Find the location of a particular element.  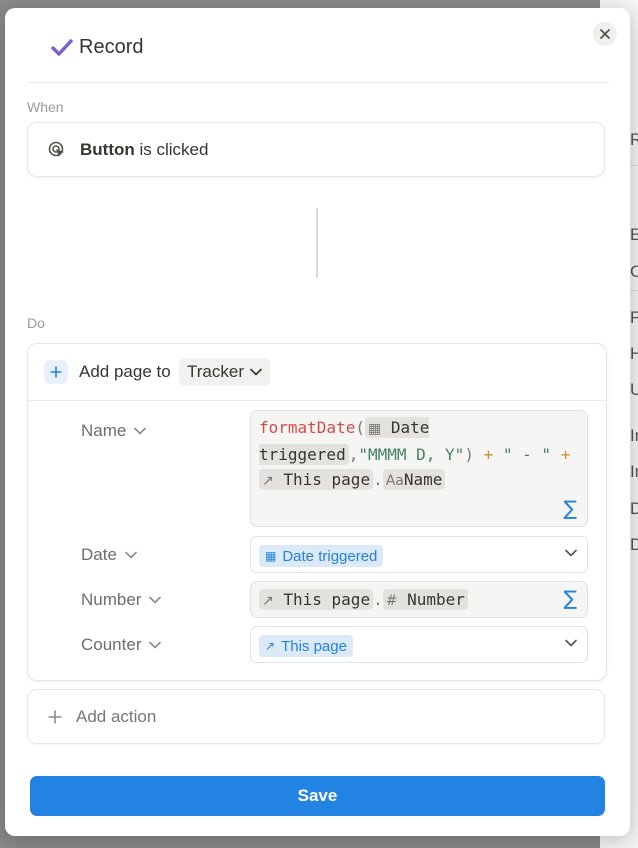

close-button is located at coordinates (605, 34).